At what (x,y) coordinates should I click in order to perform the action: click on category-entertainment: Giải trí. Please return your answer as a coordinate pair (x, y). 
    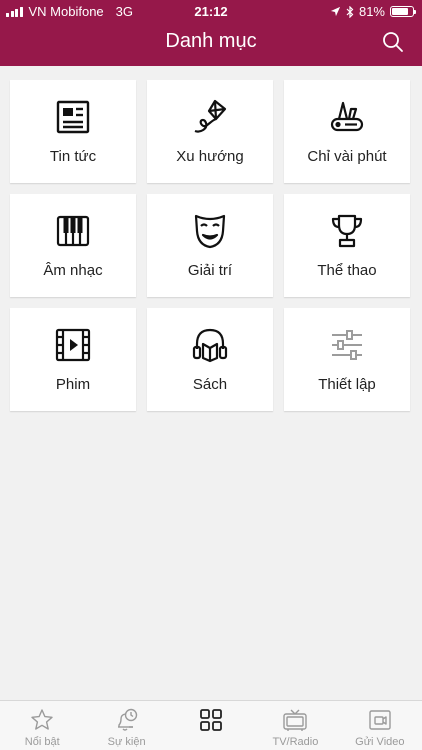
    Looking at the image, I should click on (210, 245).